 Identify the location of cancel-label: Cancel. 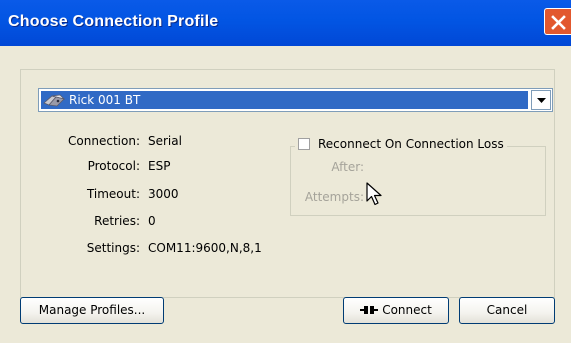
(507, 310).